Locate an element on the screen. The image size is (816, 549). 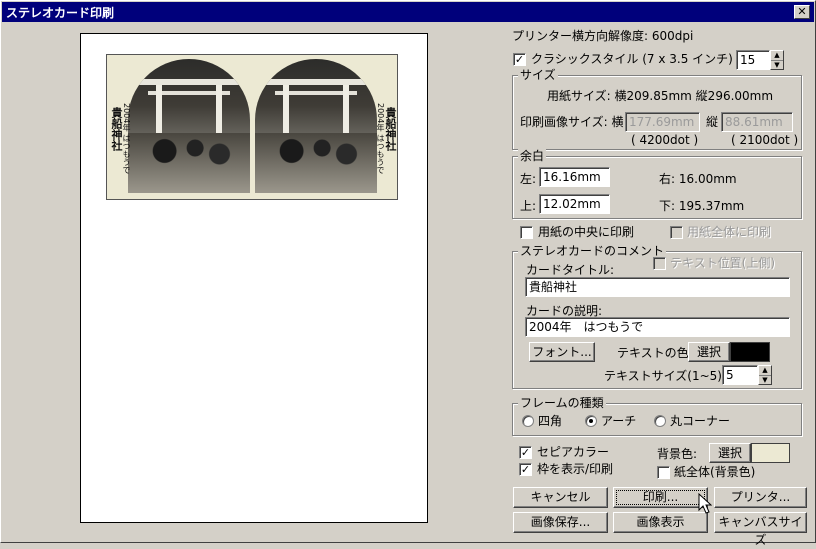
full-paper-print-label: 用紙全体に印刷 is located at coordinates (729, 232).